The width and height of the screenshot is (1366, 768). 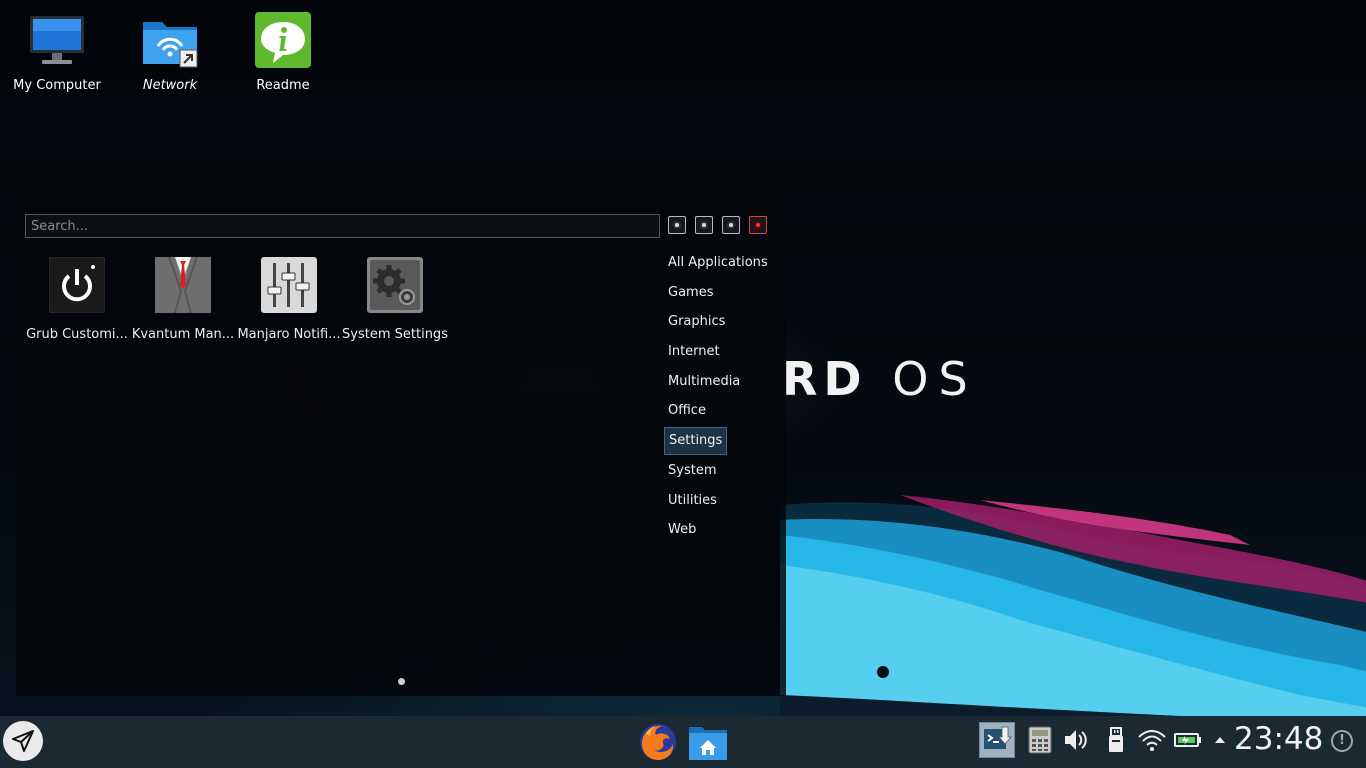 What do you see at coordinates (401, 681) in the screenshot?
I see `page-indicator-dot` at bounding box center [401, 681].